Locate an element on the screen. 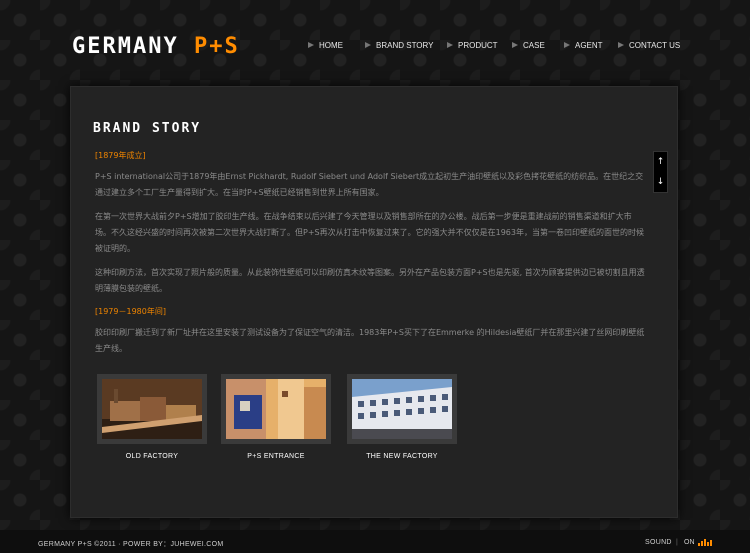  sound-label: SOUND is located at coordinates (658, 542).